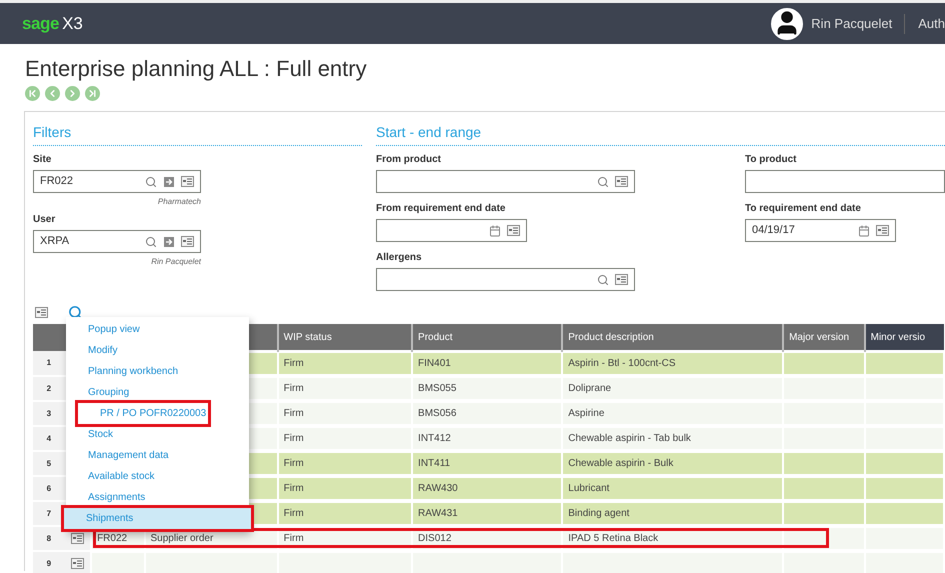  I want to click on input-field: XRPA, so click(117, 241).